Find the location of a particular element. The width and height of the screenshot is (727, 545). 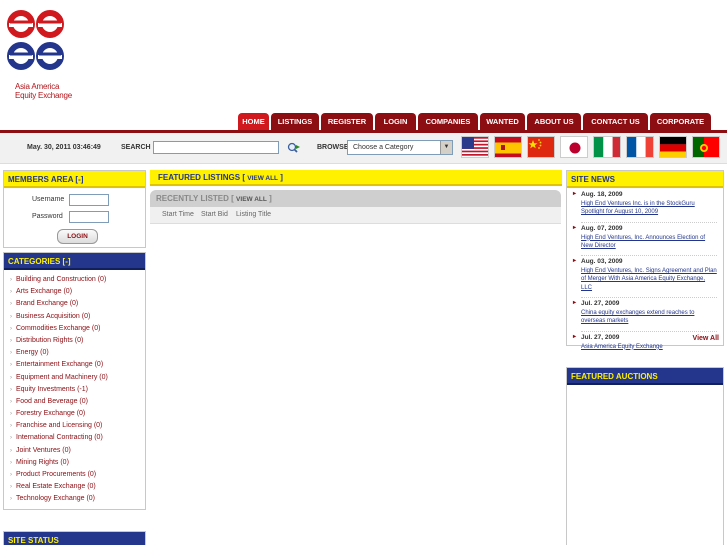

news-link-line1: China equity exchanges extend reaches to is located at coordinates (638, 313).